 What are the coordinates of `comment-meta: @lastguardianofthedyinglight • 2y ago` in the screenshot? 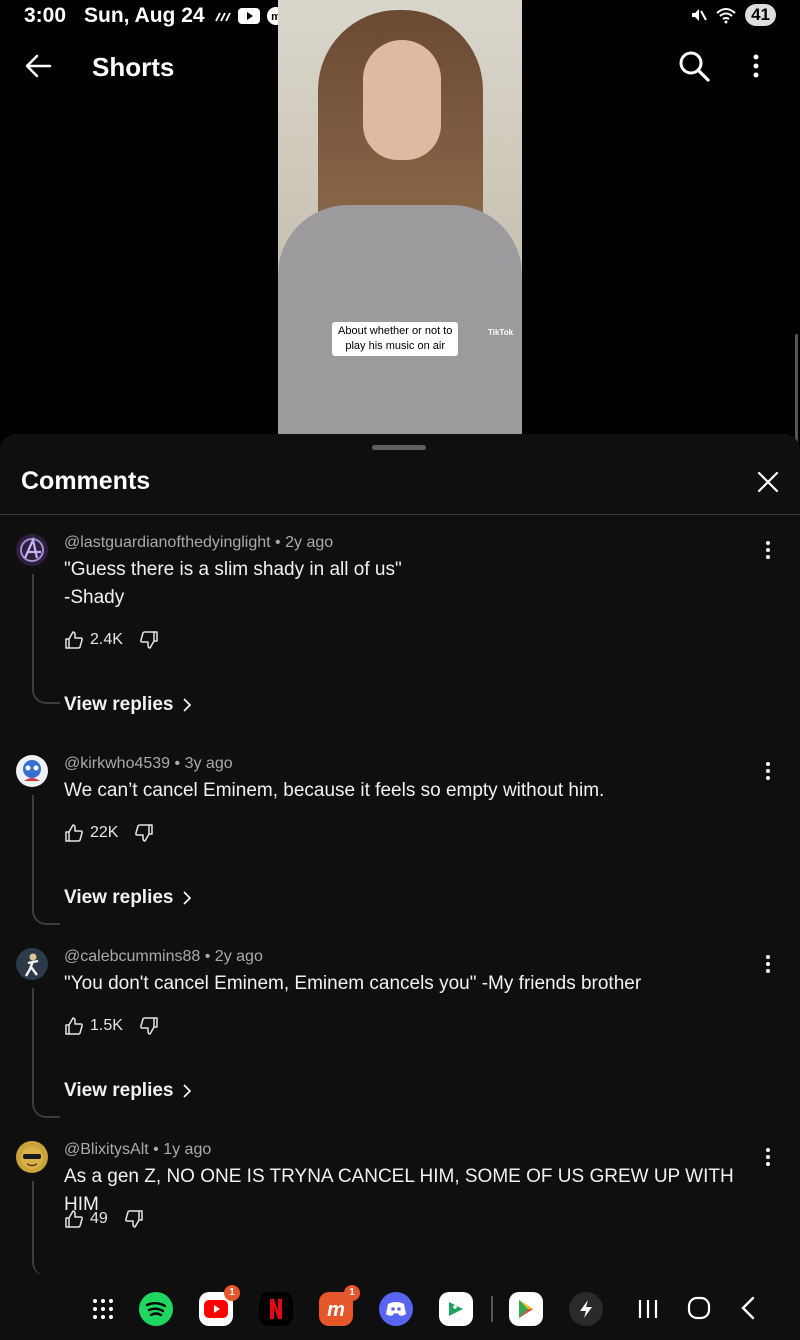 It's located at (199, 542).